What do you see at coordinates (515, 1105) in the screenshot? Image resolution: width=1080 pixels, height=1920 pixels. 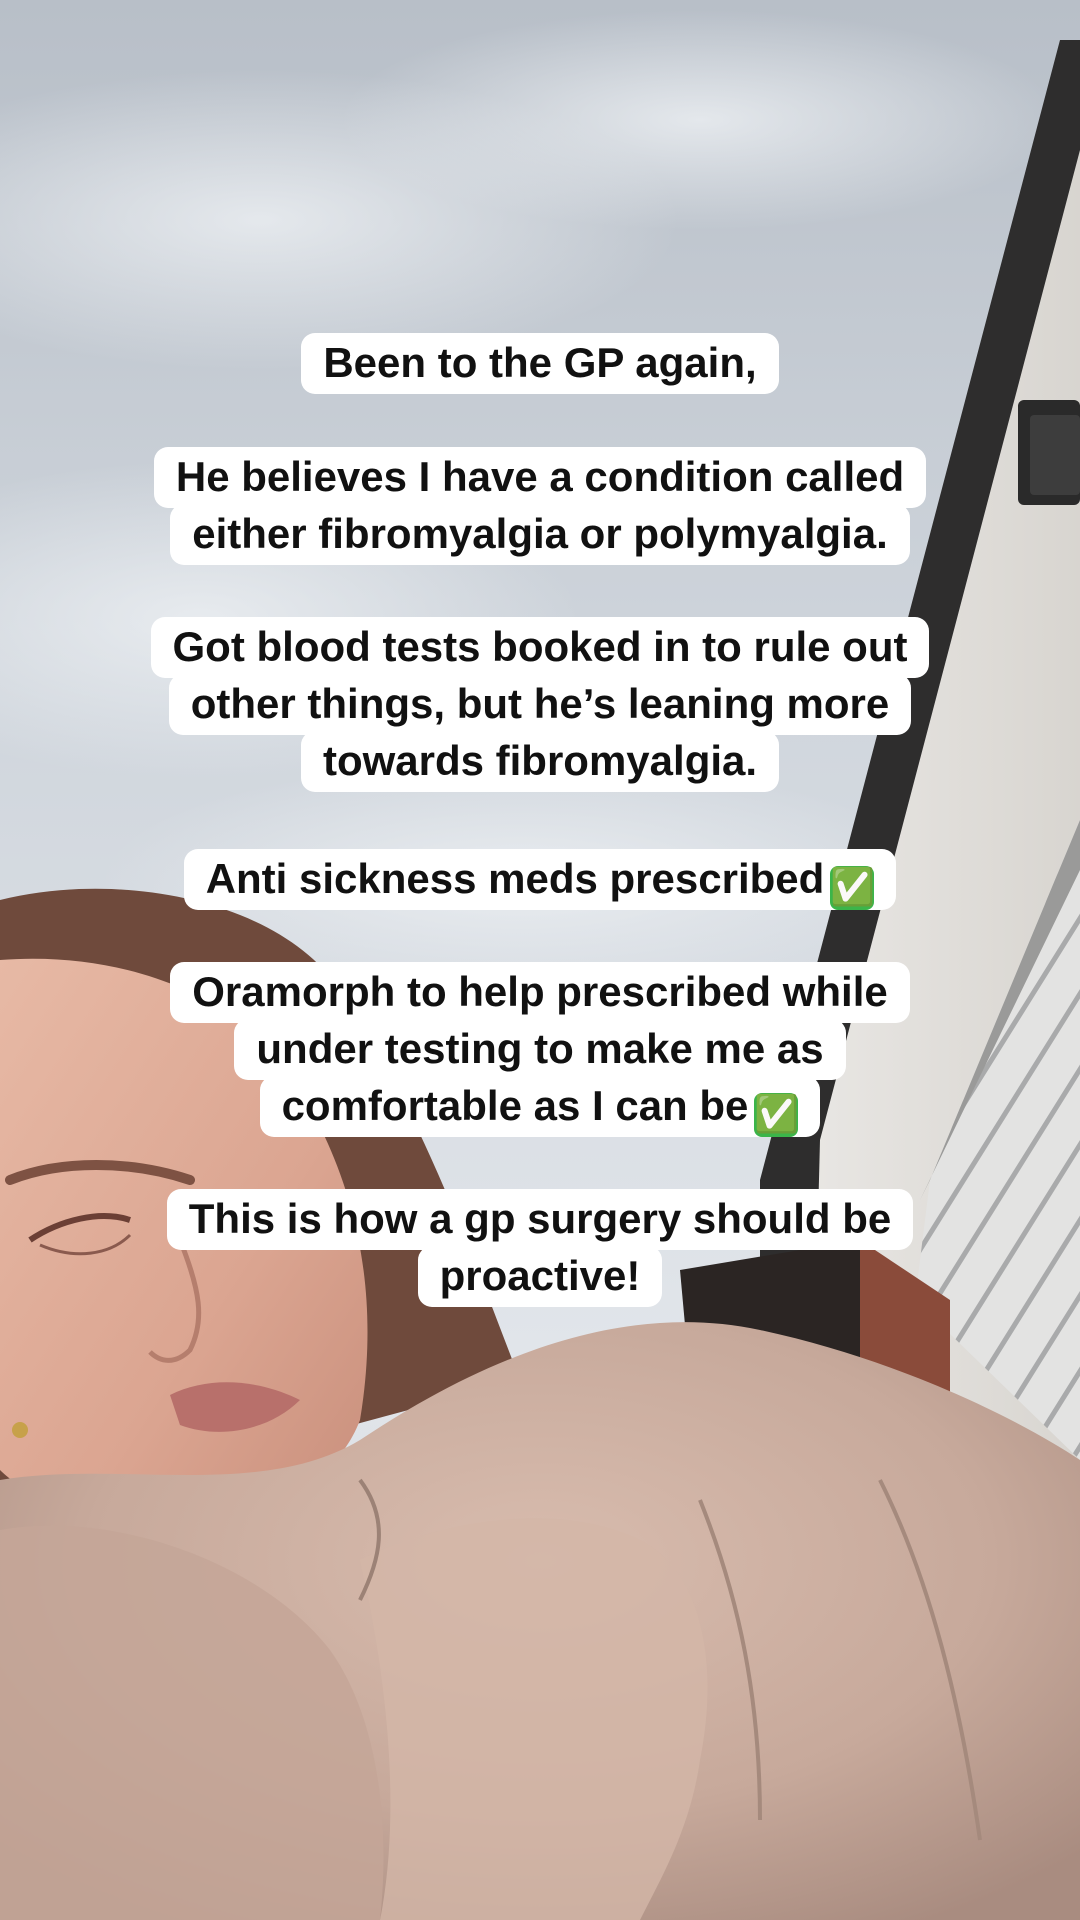 I see `caption-text: comfortable as I can be` at bounding box center [515, 1105].